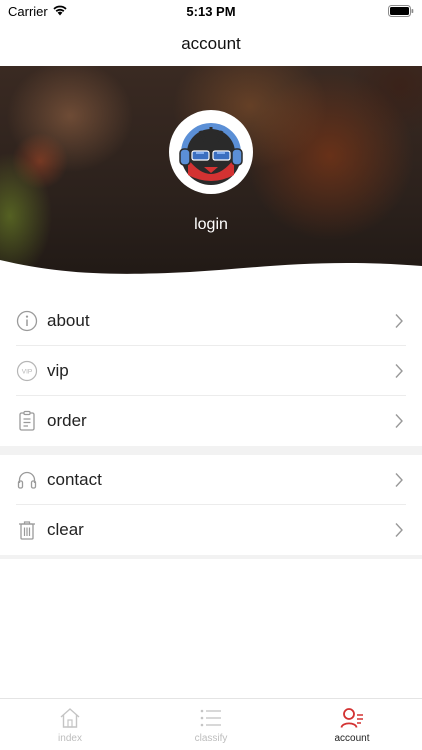 The image size is (422, 750). Describe the element at coordinates (65, 529) in the screenshot. I see `menu-label-clear: clear` at that location.